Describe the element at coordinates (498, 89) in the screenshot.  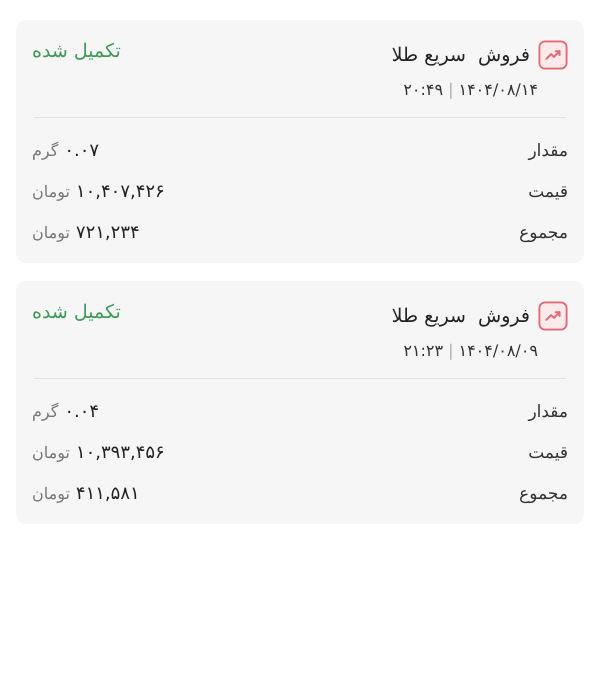
I see `transaction-date: ۱۴۰۴/۰۸/۱۴` at that location.